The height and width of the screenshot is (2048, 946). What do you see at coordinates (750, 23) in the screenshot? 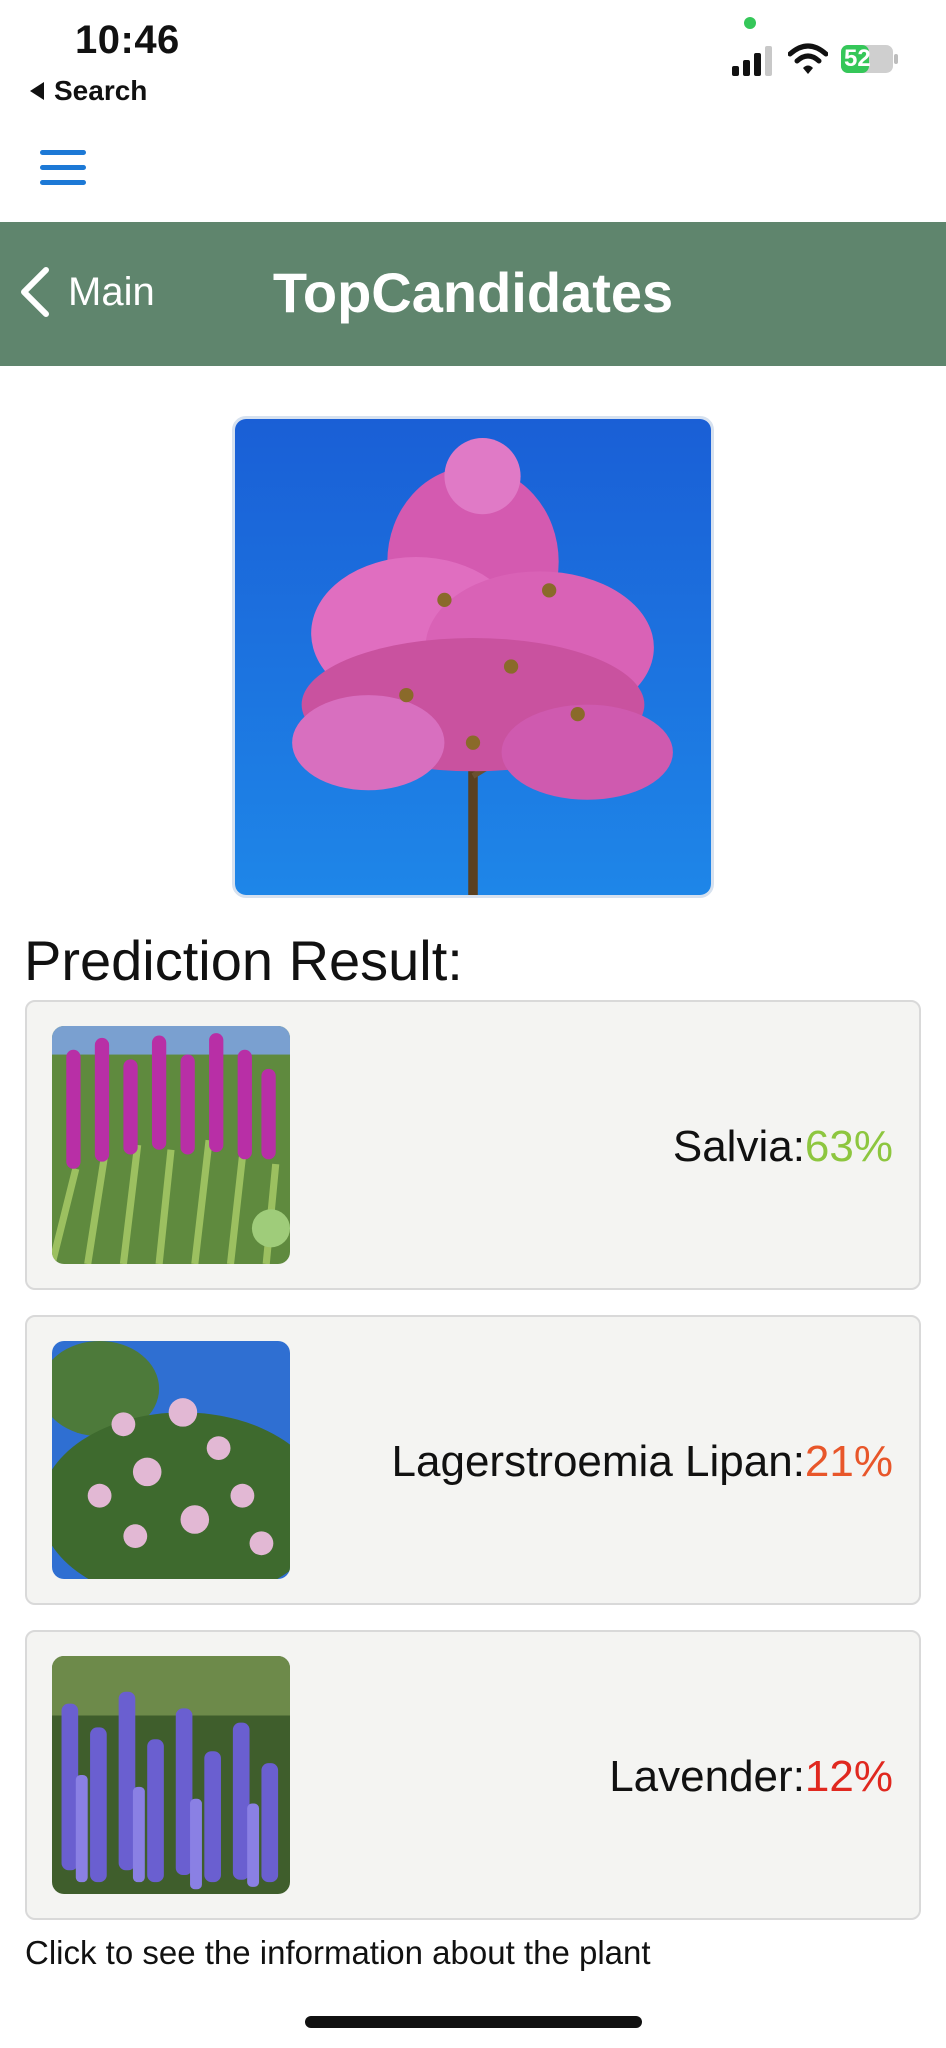
I see `camera-indicator-dot` at bounding box center [750, 23].